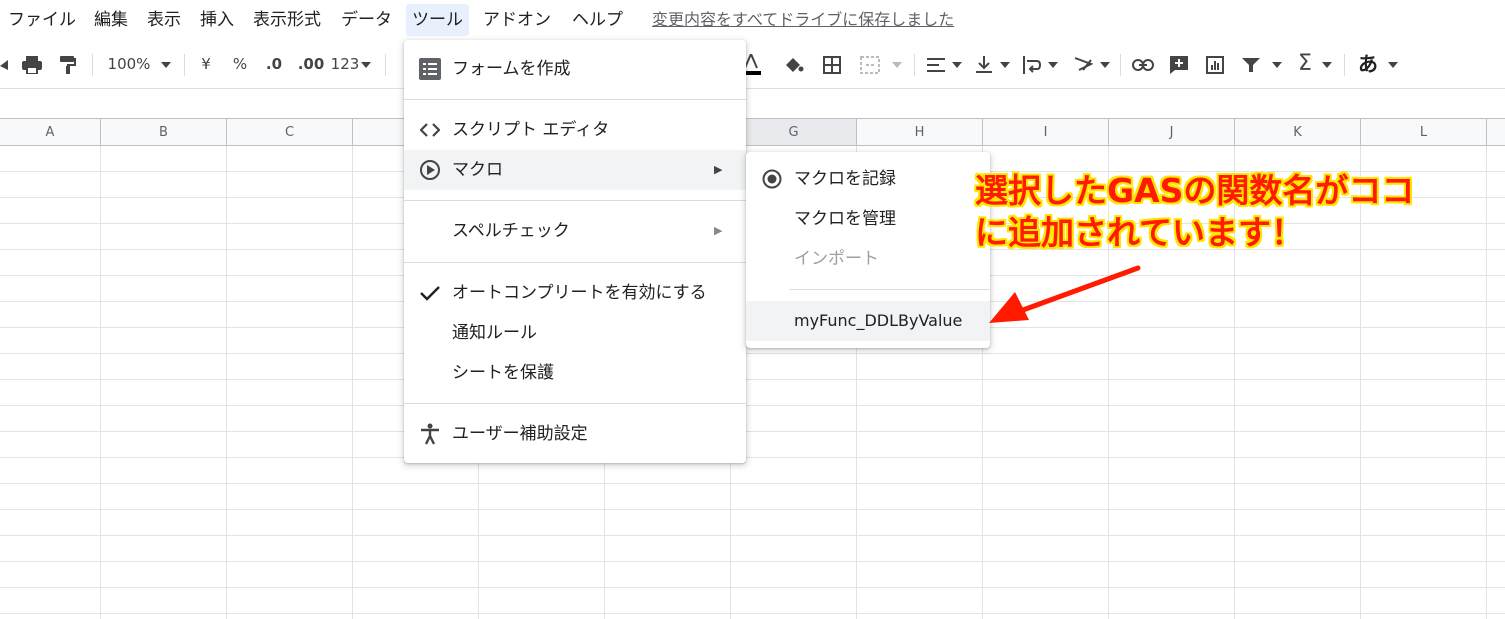 The width and height of the screenshot is (1505, 619). I want to click on menu-item-accessibility: ユーザー補助設定, so click(575, 434).